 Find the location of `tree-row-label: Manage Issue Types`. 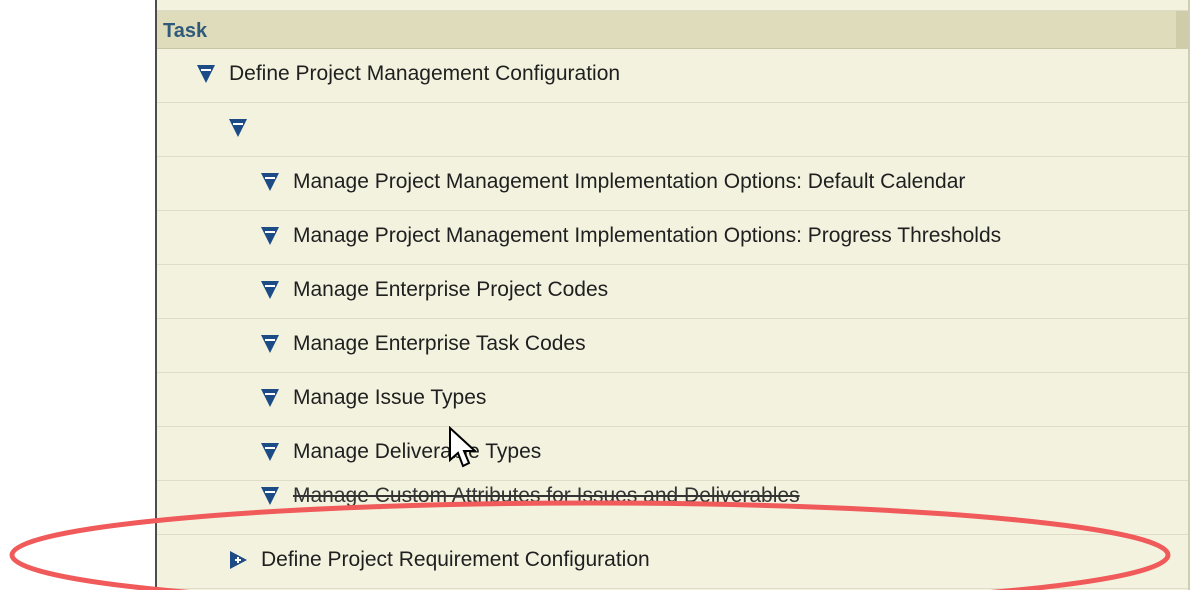

tree-row-label: Manage Issue Types is located at coordinates (390, 397).